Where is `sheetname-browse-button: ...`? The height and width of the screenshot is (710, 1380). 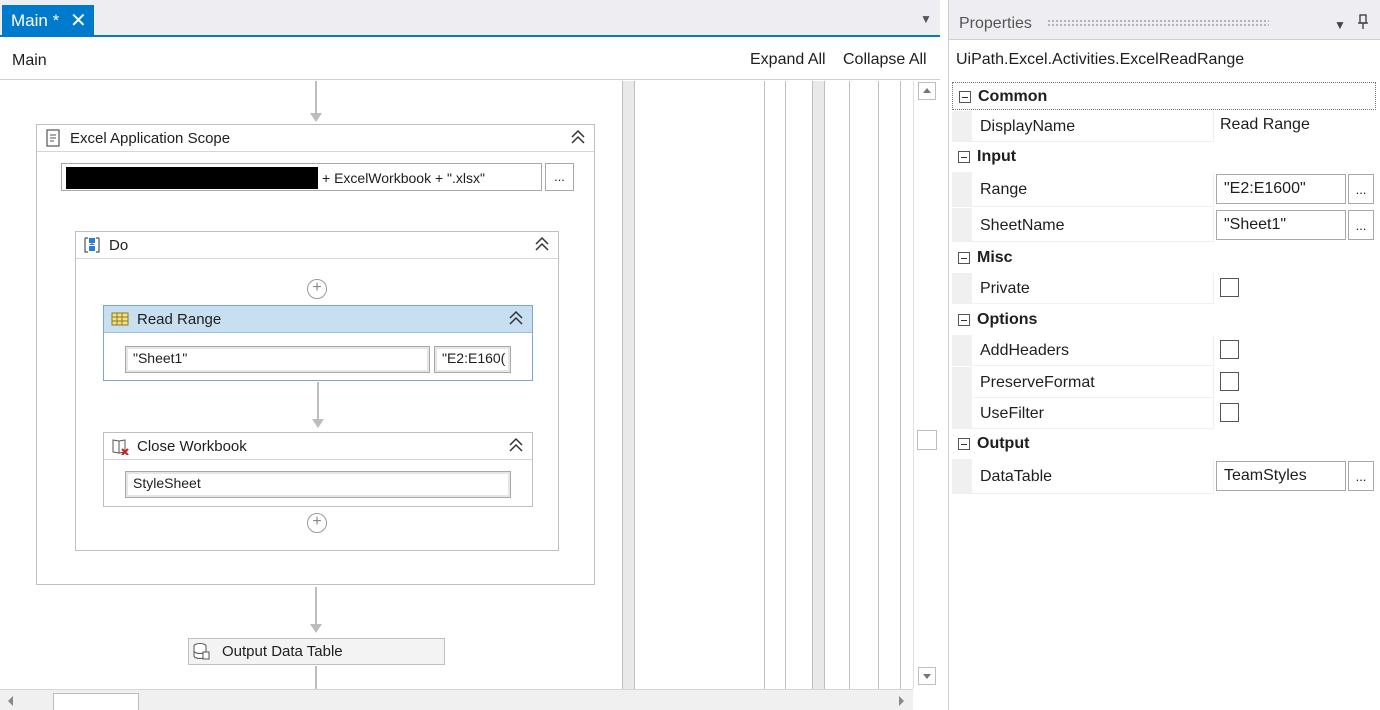 sheetname-browse-button: ... is located at coordinates (1361, 225).